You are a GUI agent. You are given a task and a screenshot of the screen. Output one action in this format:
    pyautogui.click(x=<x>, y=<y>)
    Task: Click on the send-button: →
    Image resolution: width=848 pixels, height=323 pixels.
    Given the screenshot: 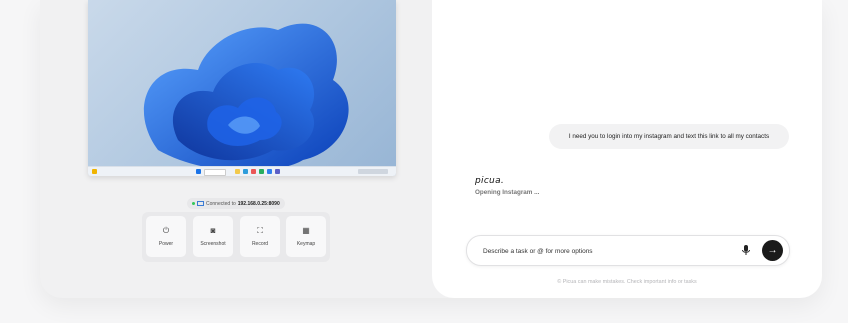 What is the action you would take?
    pyautogui.click(x=772, y=250)
    